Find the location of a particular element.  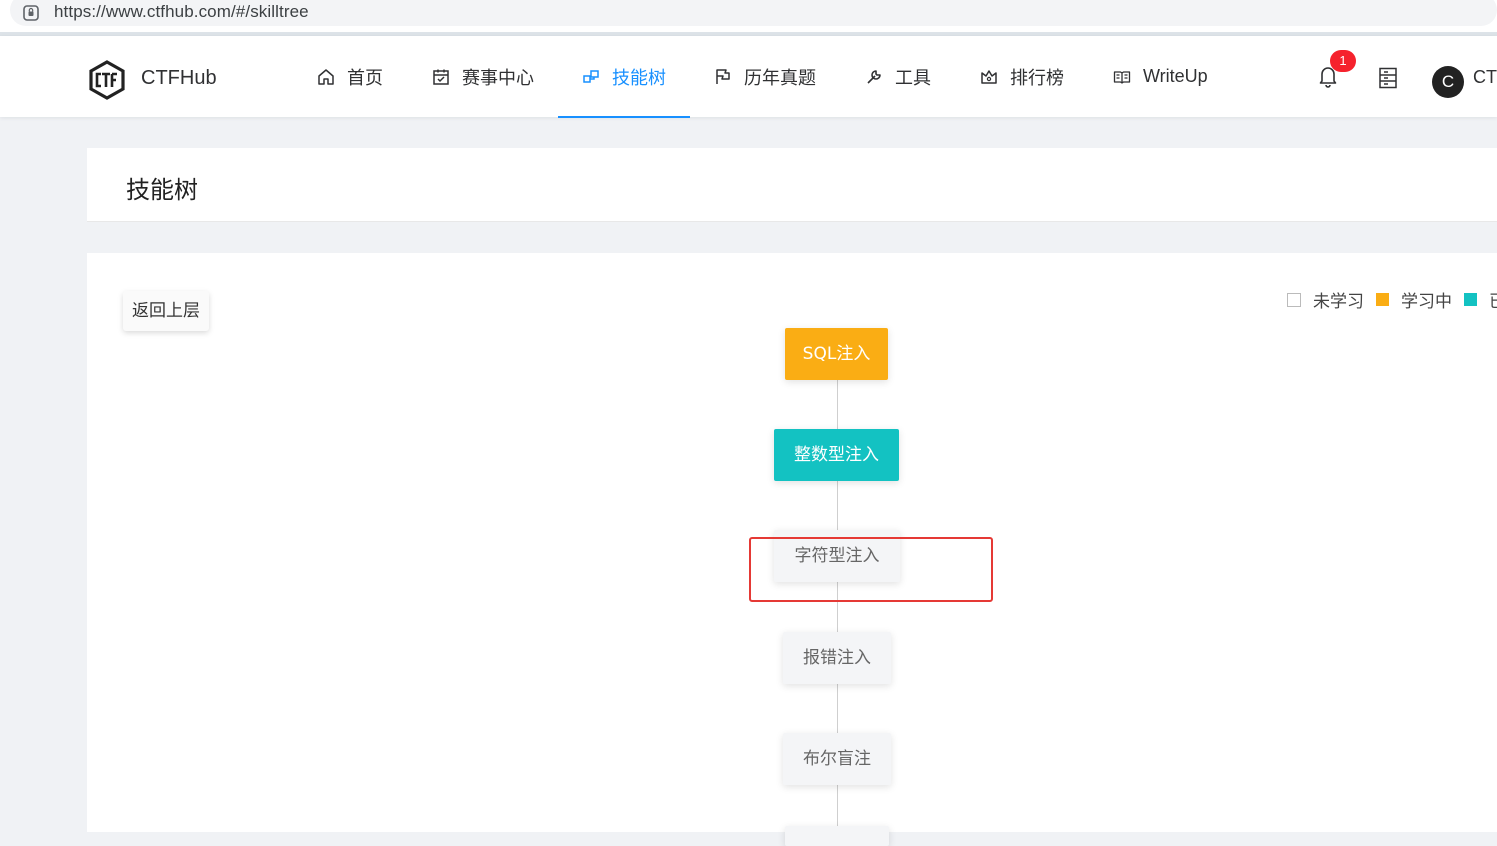

legend-item-done: 已完成 is located at coordinates (1480, 299).